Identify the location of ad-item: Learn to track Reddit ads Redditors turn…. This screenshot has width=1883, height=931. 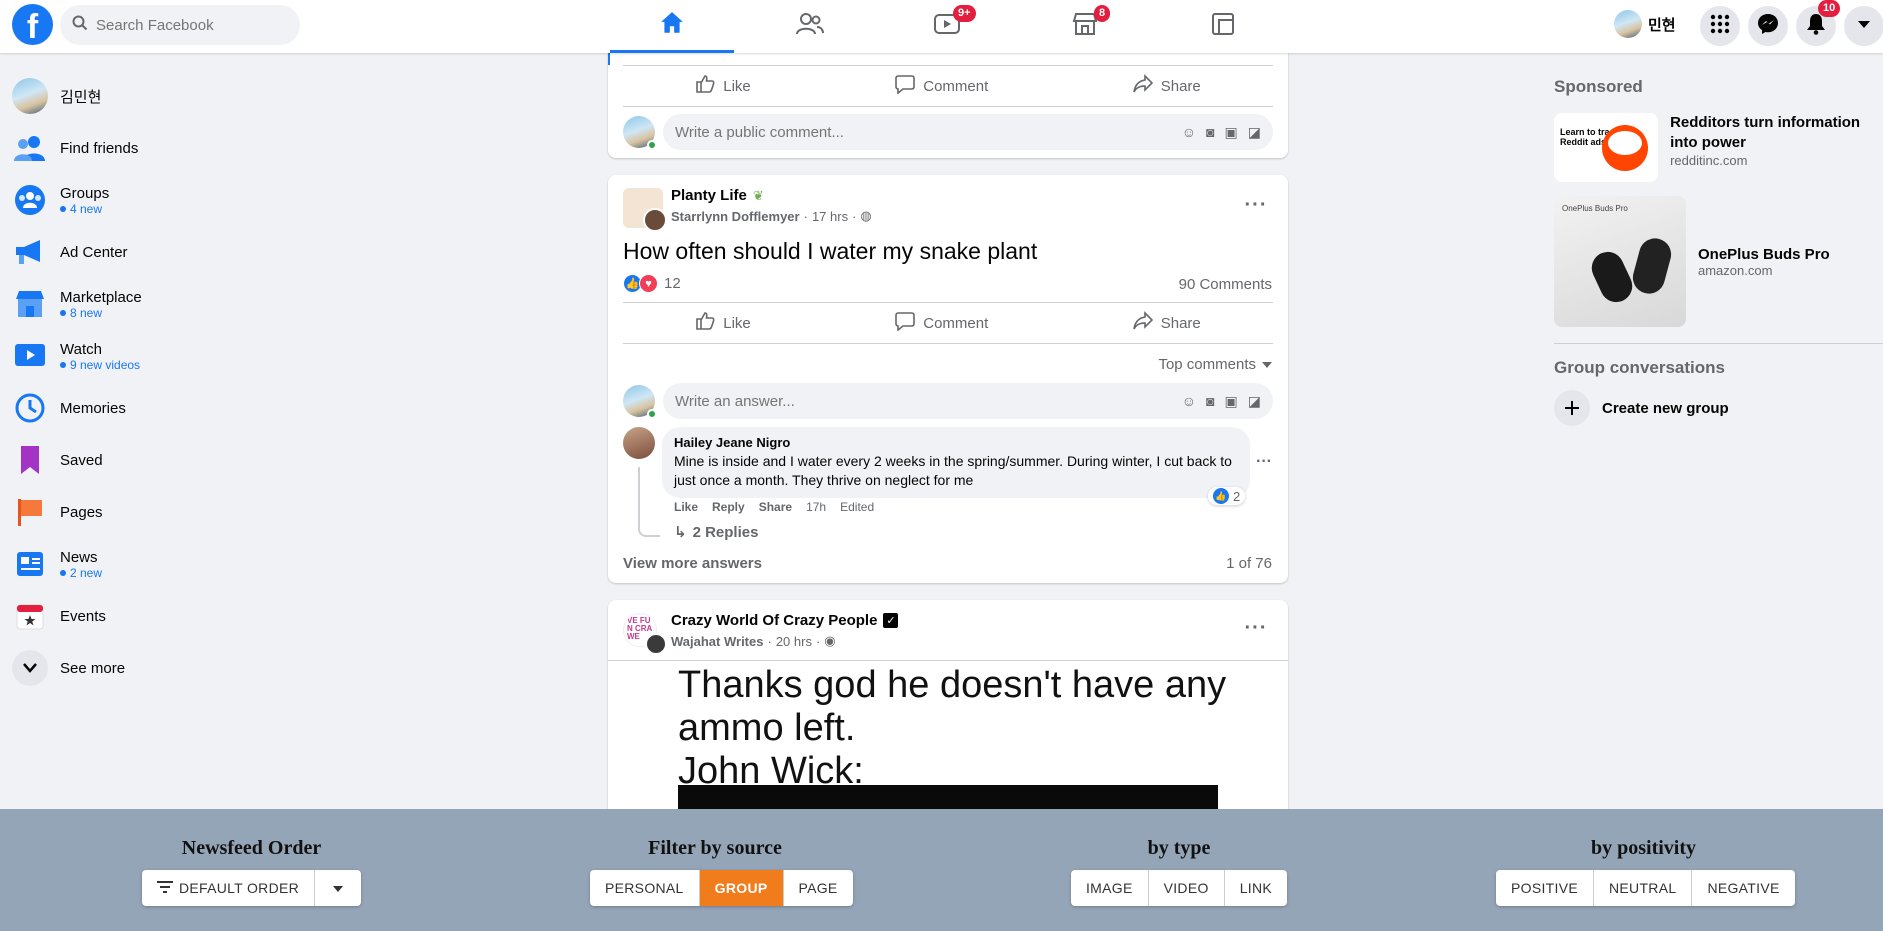
(1718, 147).